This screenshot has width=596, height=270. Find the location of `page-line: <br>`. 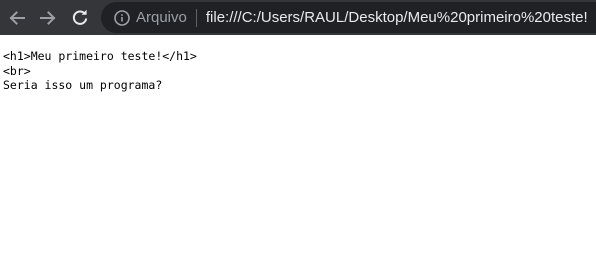

page-line: <br> is located at coordinates (17, 70).